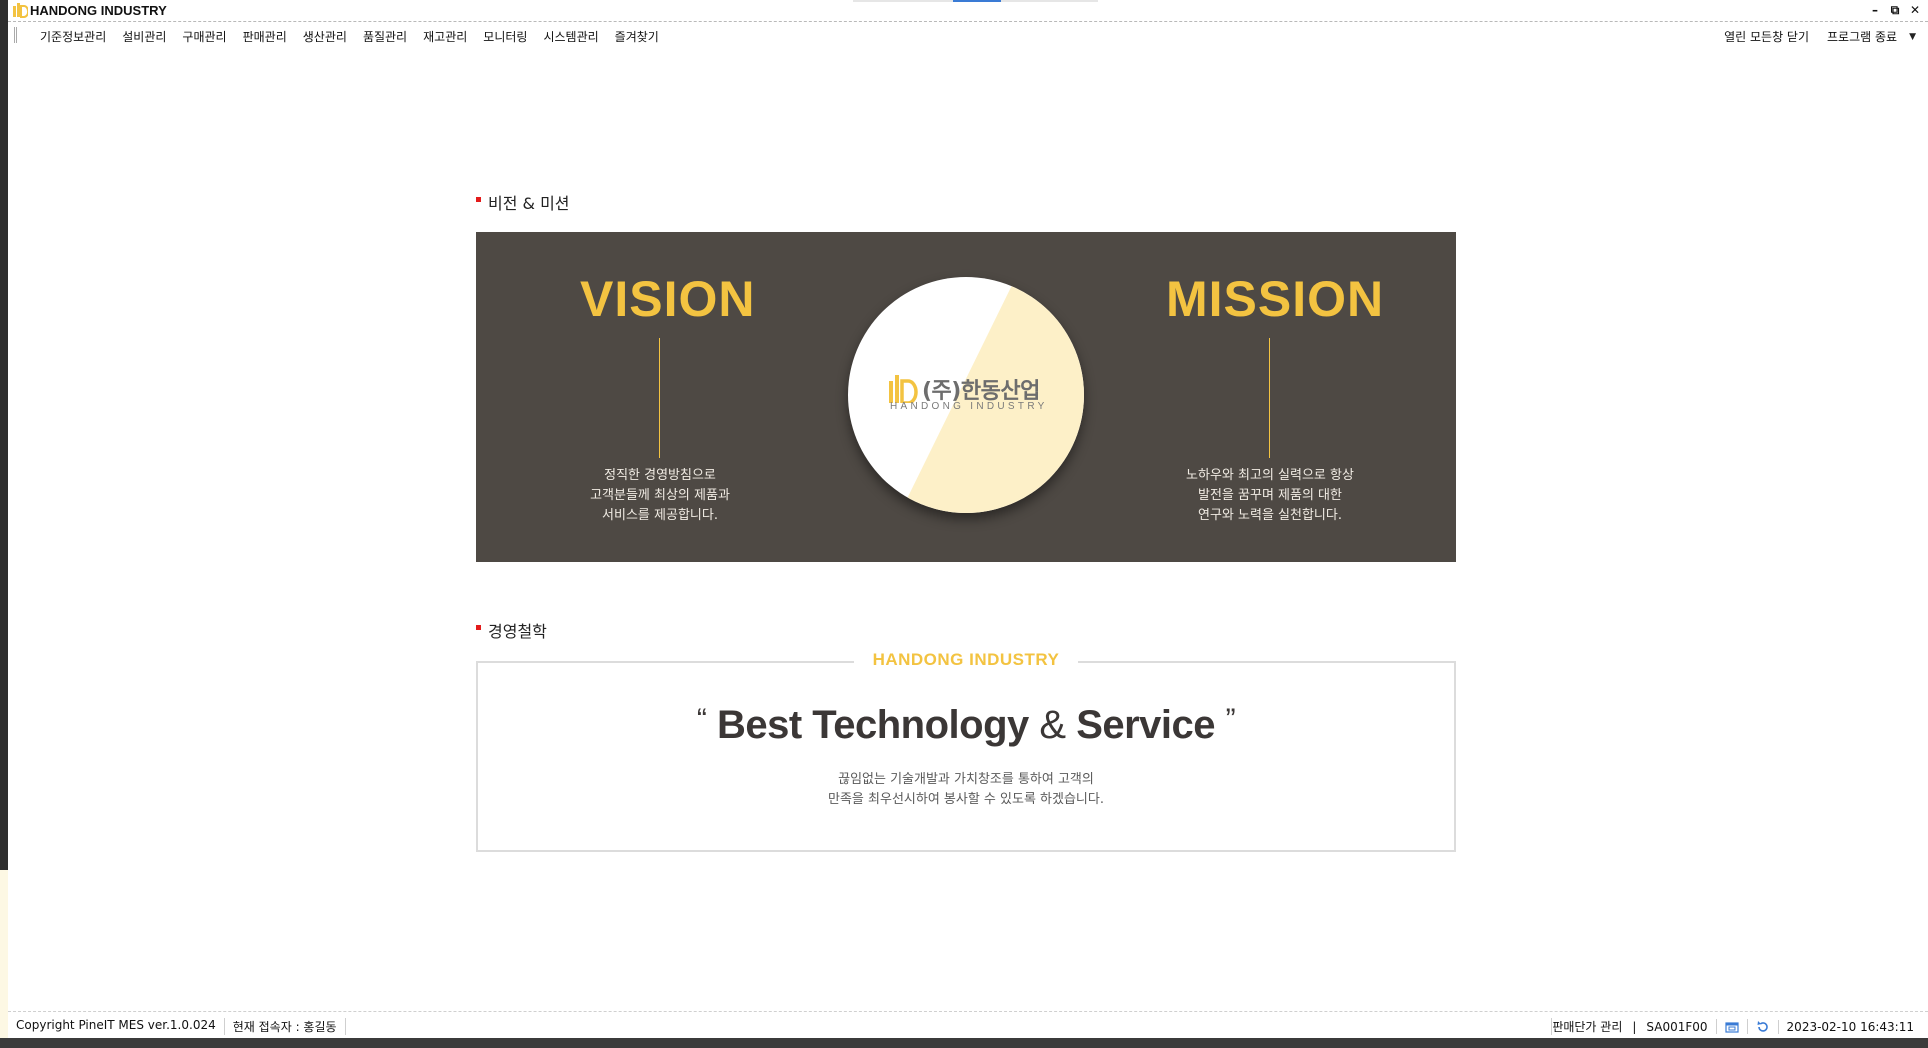 The image size is (1928, 1048). Describe the element at coordinates (4, 435) in the screenshot. I see `left-edge` at that location.